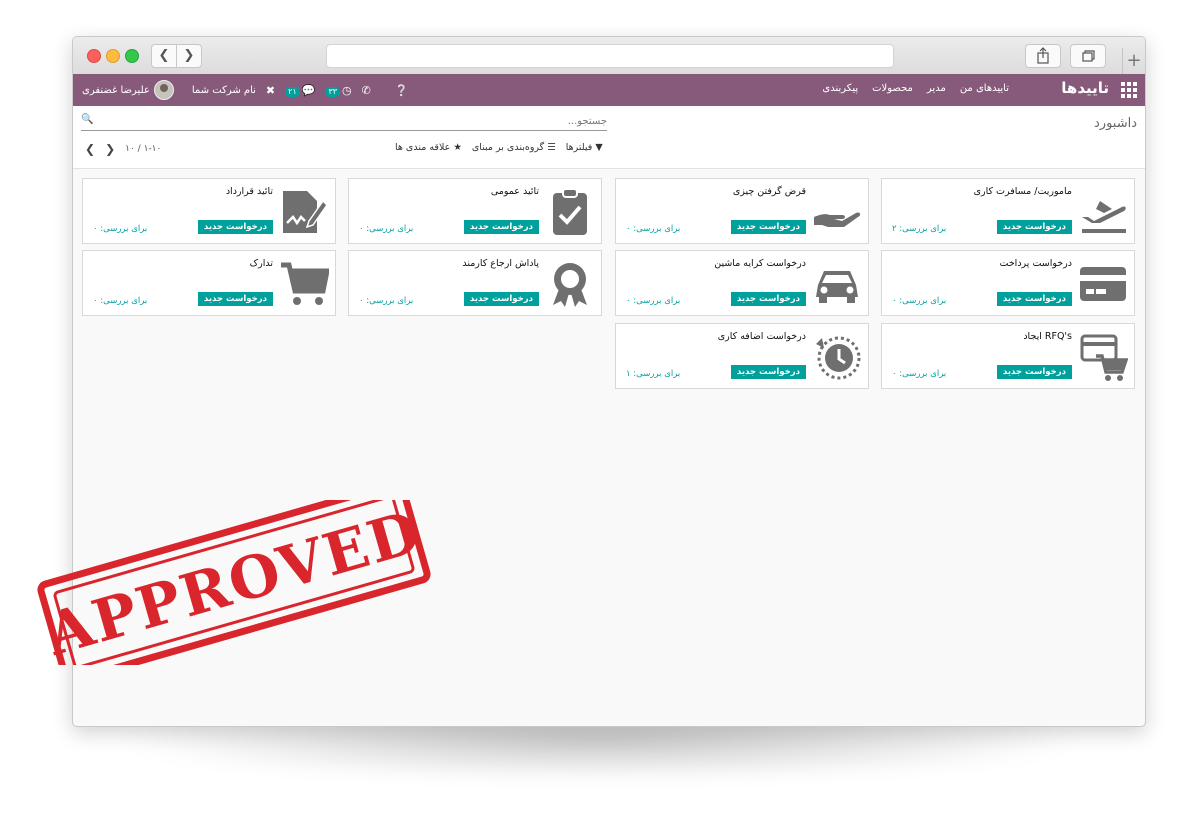  Describe the element at coordinates (305, 283) in the screenshot. I see `cart-icon` at that location.